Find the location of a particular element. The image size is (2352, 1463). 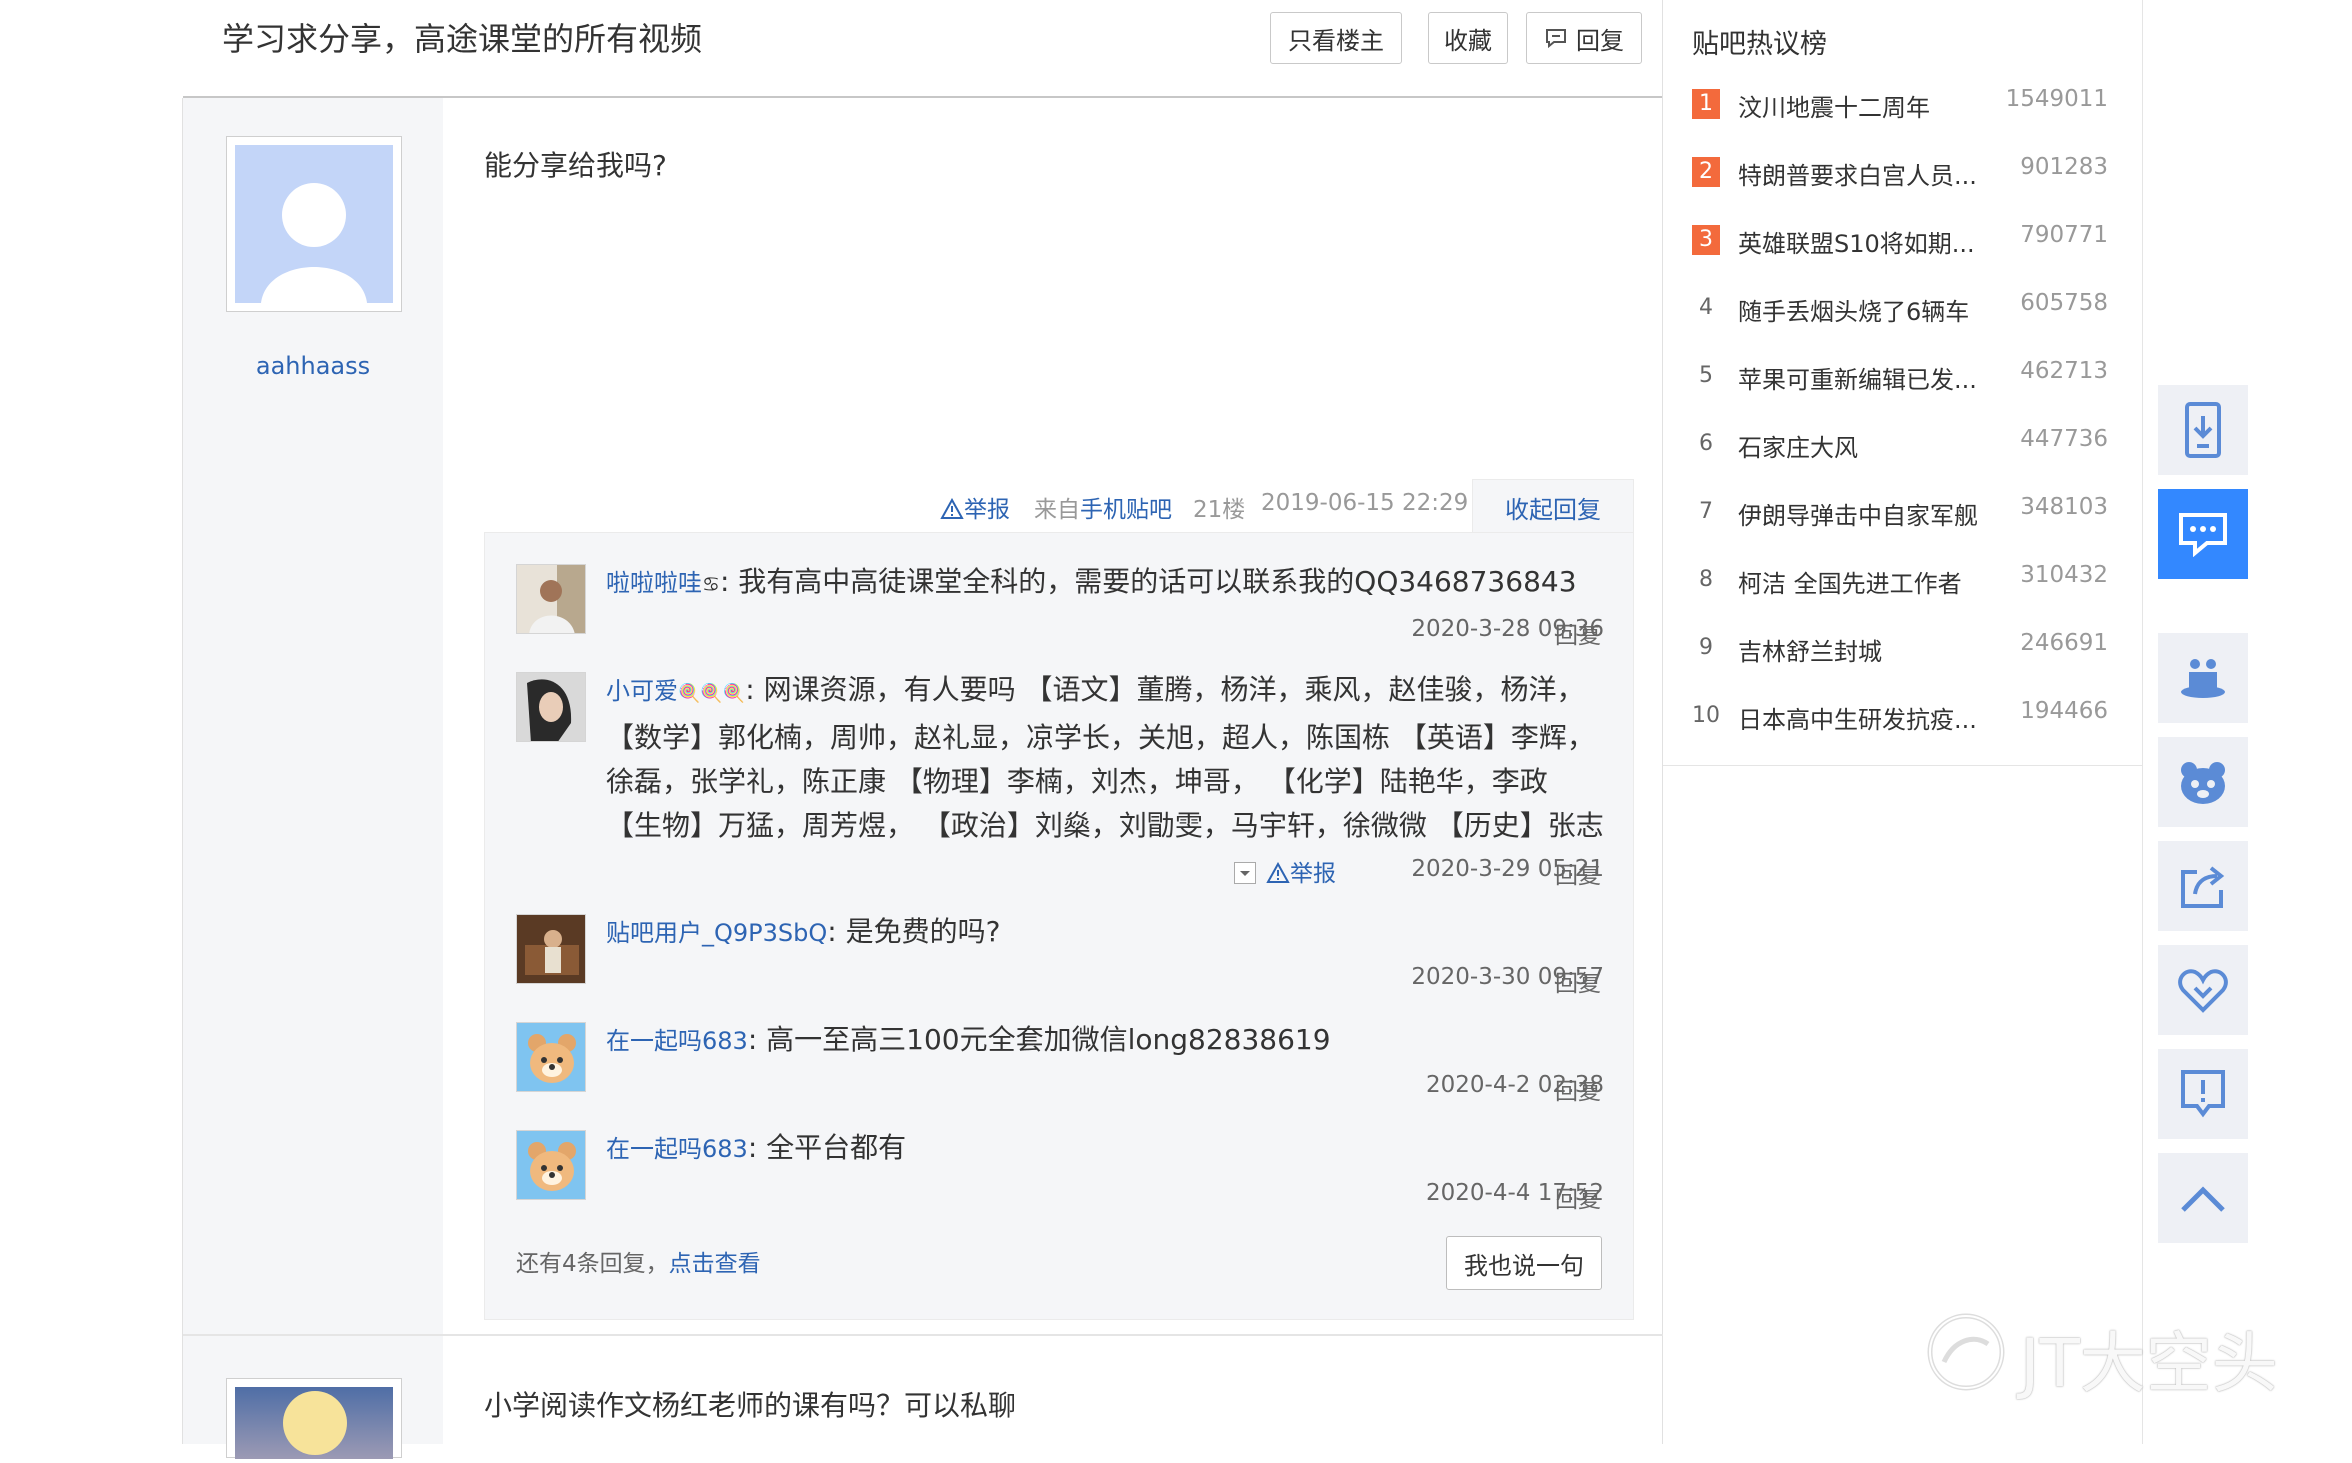

comment-icon is located at coordinates (1556, 39).